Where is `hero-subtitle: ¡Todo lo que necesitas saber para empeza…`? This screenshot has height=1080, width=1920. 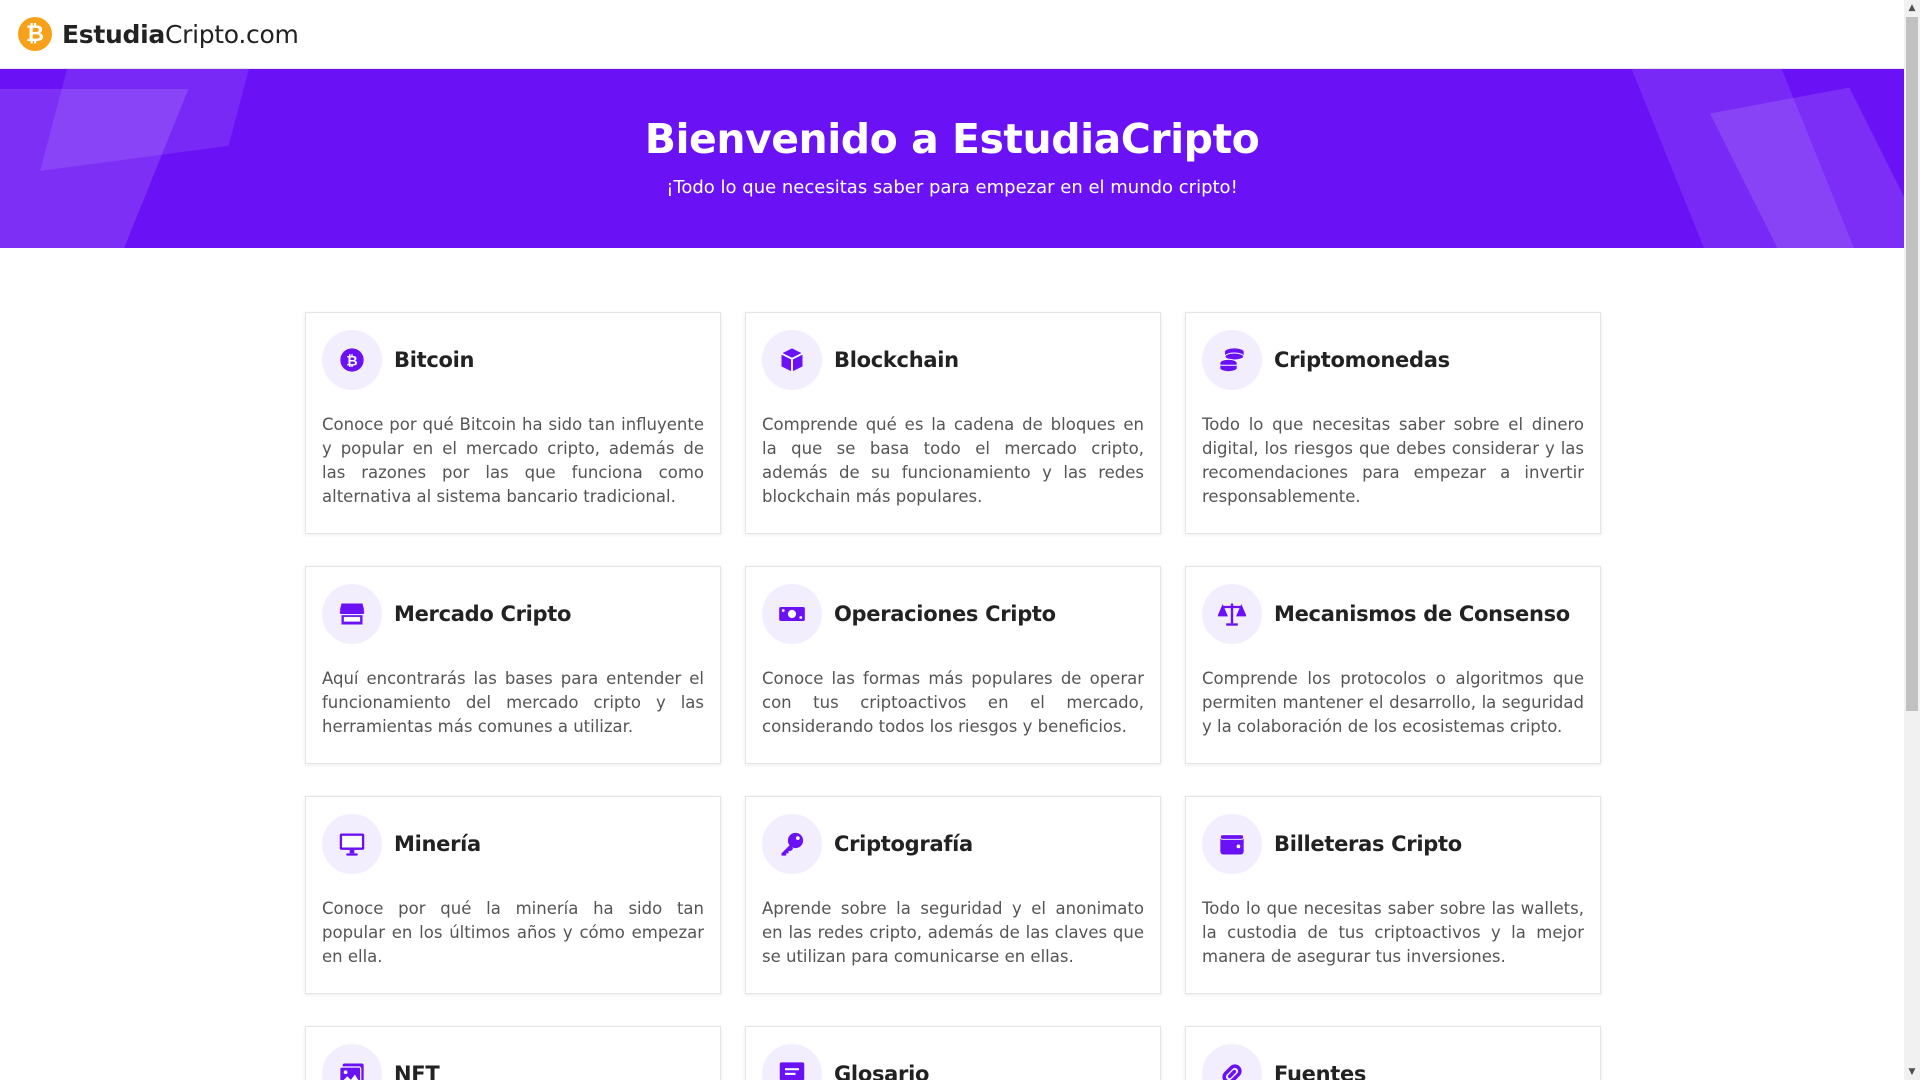
hero-subtitle: ¡Todo lo que necesitas saber para empeza… is located at coordinates (952, 187).